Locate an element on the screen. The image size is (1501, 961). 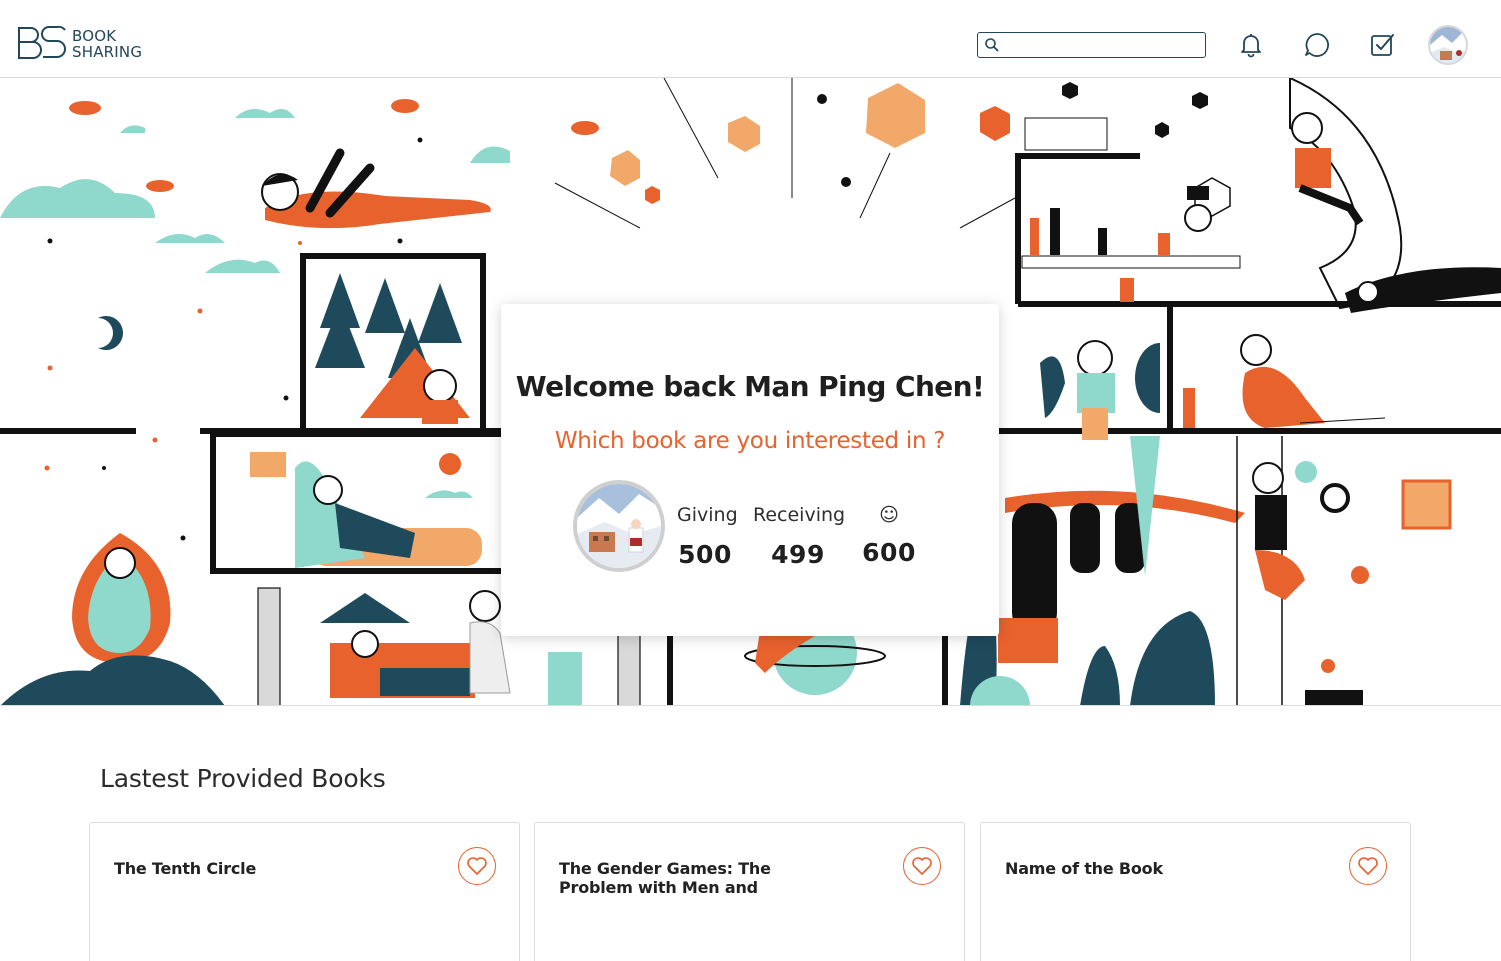
bell-icon is located at coordinates (1251, 46).